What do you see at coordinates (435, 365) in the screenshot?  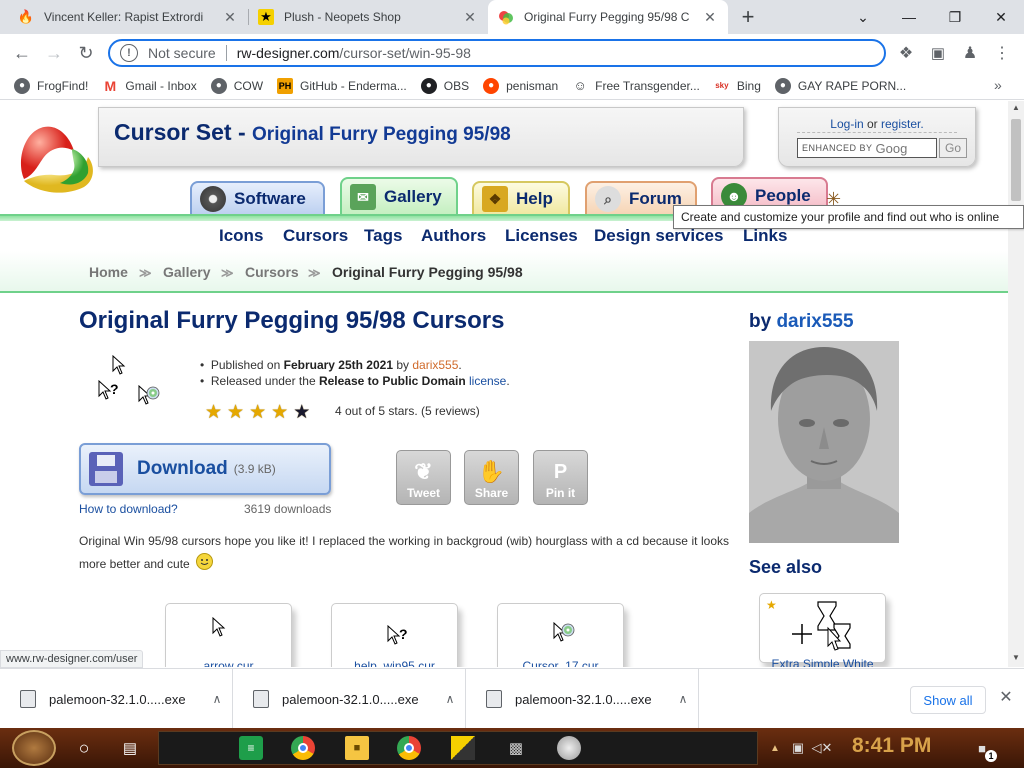 I see `published-author-link: darix555` at bounding box center [435, 365].